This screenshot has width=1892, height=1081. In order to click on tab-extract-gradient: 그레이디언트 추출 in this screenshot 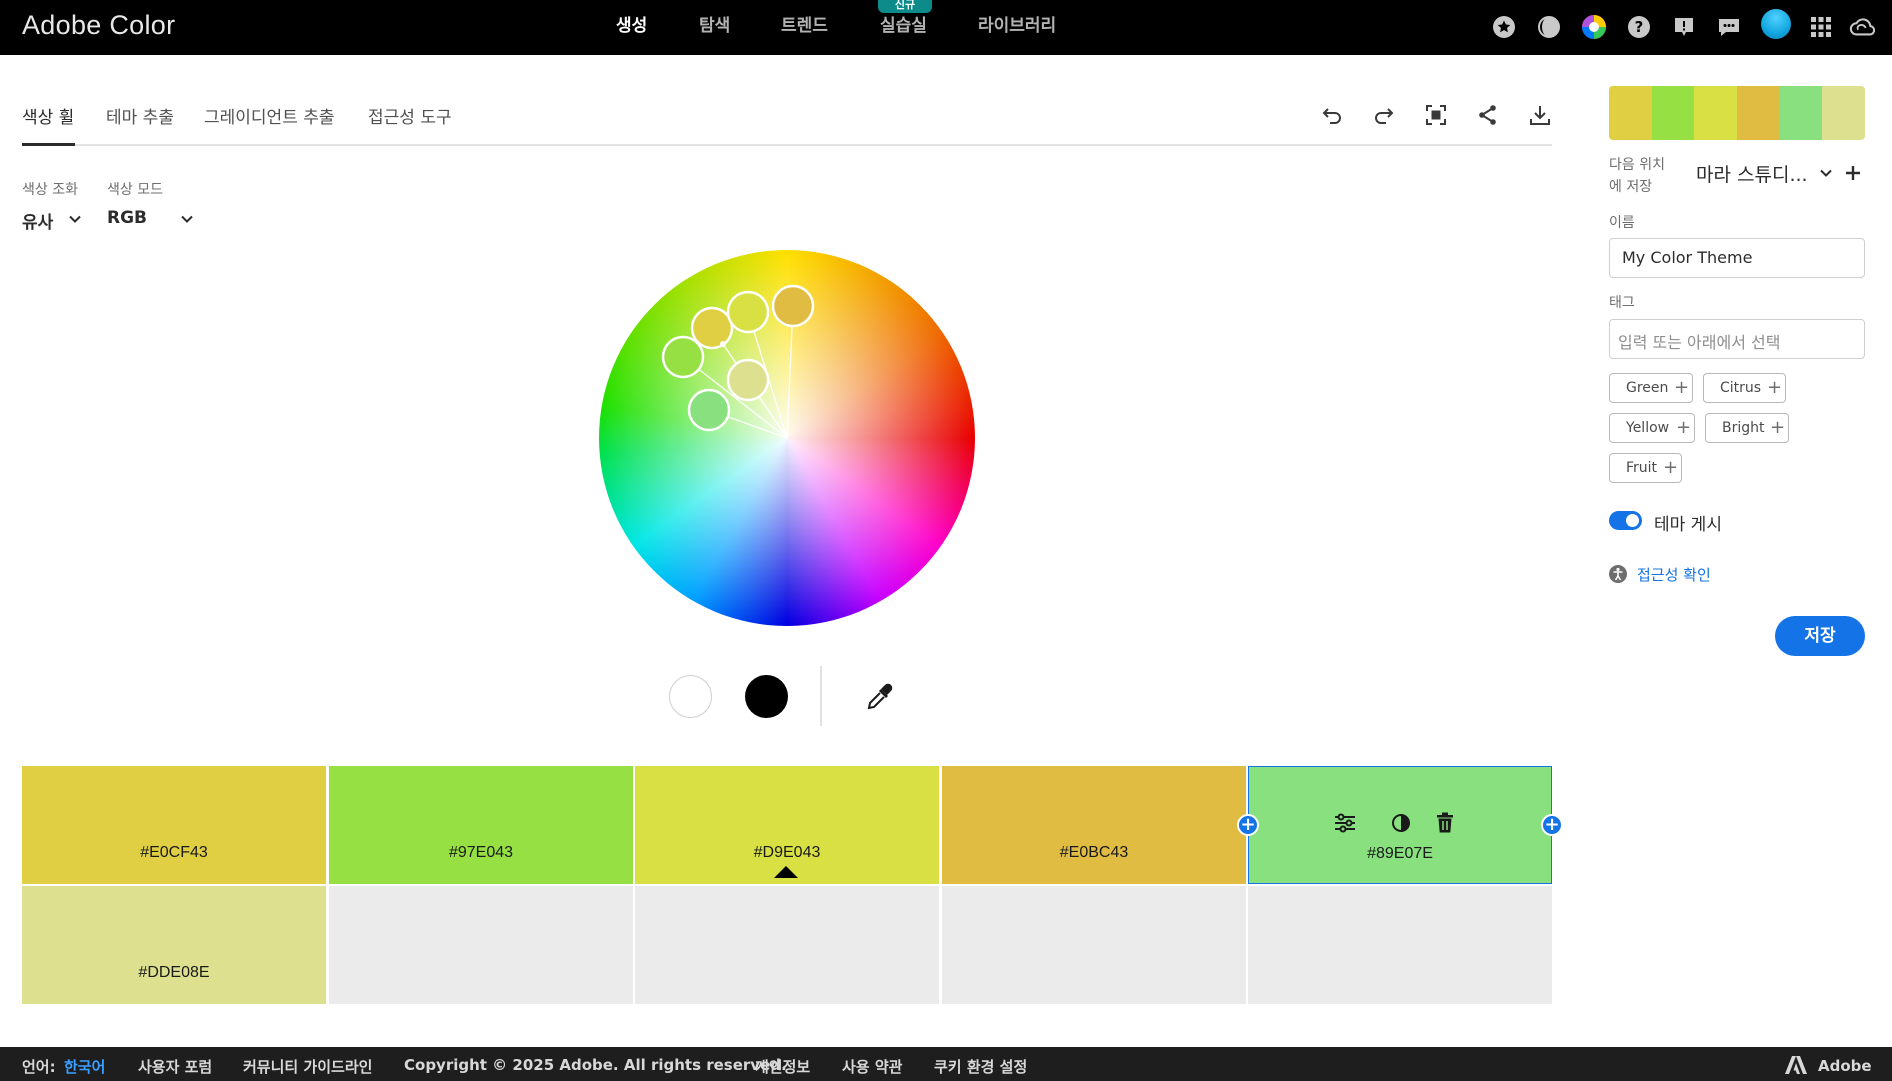, I will do `click(269, 115)`.